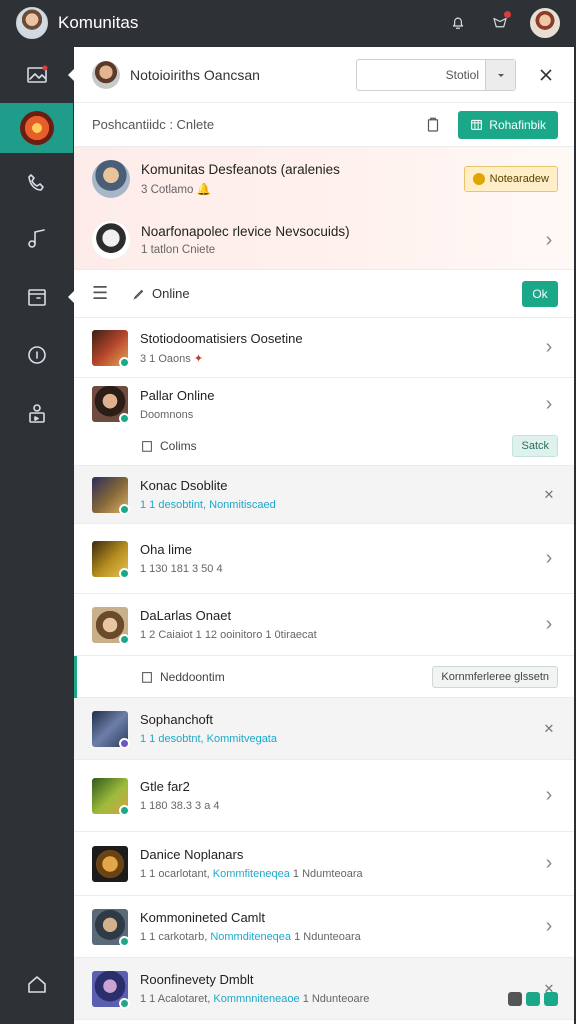  What do you see at coordinates (324, 559) in the screenshot?
I see `list-item: Oha lime 1 130 181 3 50 4 ›` at bounding box center [324, 559].